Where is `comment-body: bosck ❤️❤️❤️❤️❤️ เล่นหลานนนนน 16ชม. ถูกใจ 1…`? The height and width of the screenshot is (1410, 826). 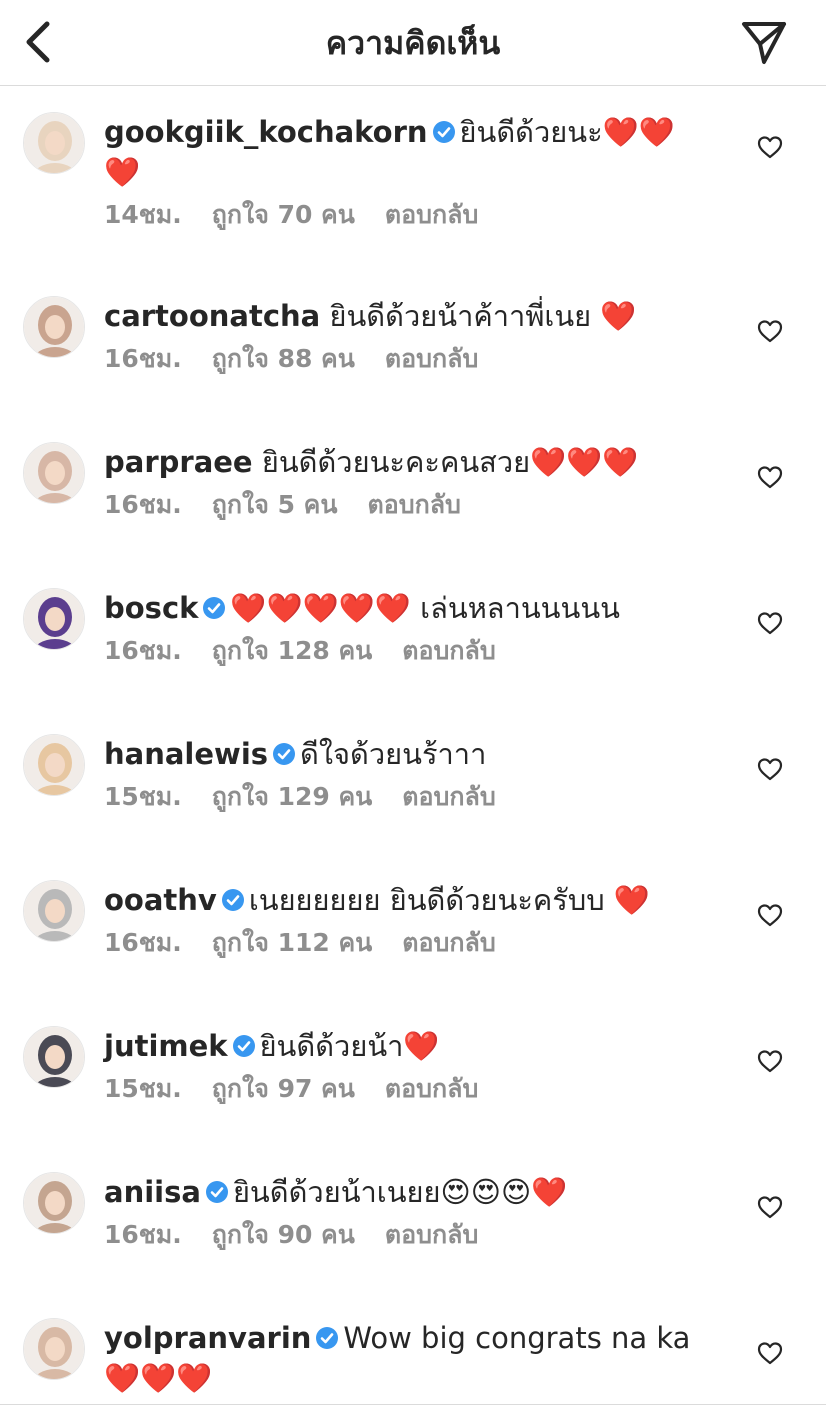 comment-body: bosck ❤️❤️❤️❤️❤️ เล่นหลานนนนน 16ชม. ถูกใจ 1… is located at coordinates (404, 628).